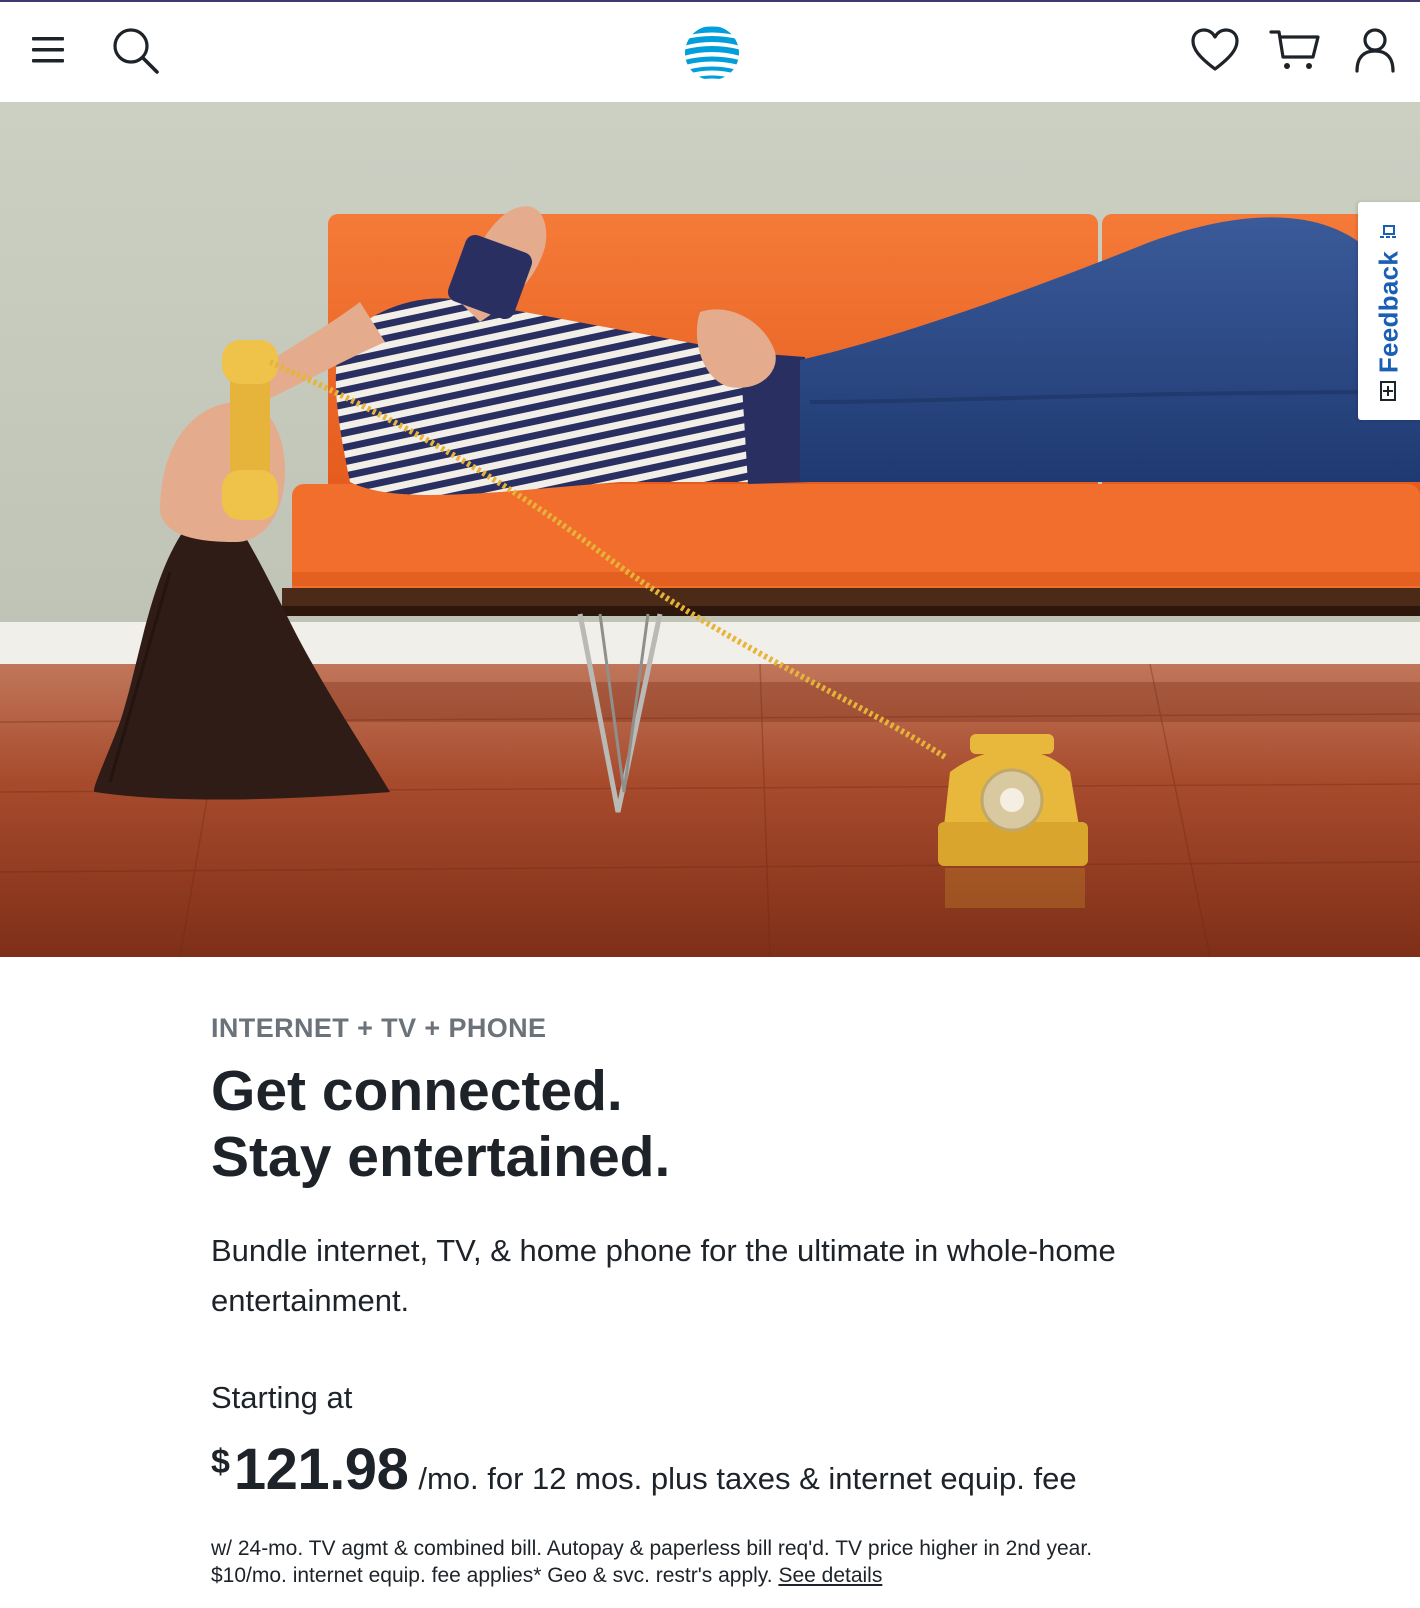 The image size is (1420, 1608). I want to click on wishlist-button, so click(1215, 50).